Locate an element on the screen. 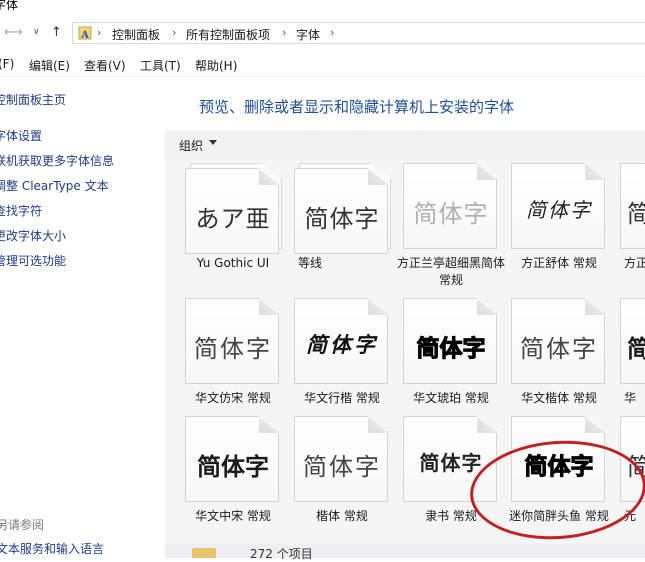 This screenshot has height=562, width=645. link-font-settings: 字体设置 is located at coordinates (21, 135).